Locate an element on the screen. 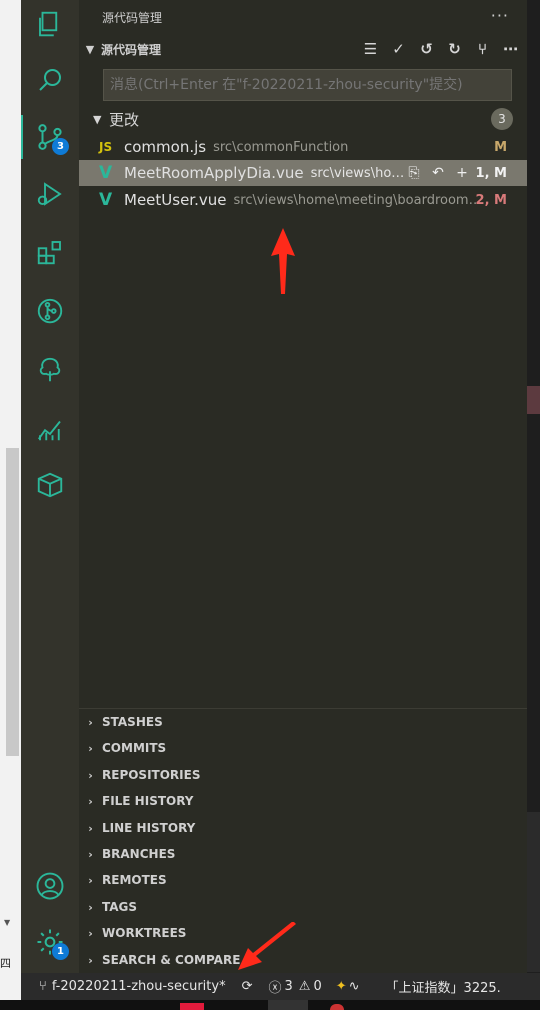 Image resolution: width=540 pixels, height=1010 pixels. editor-edge-panel is located at coordinates (533, 892).